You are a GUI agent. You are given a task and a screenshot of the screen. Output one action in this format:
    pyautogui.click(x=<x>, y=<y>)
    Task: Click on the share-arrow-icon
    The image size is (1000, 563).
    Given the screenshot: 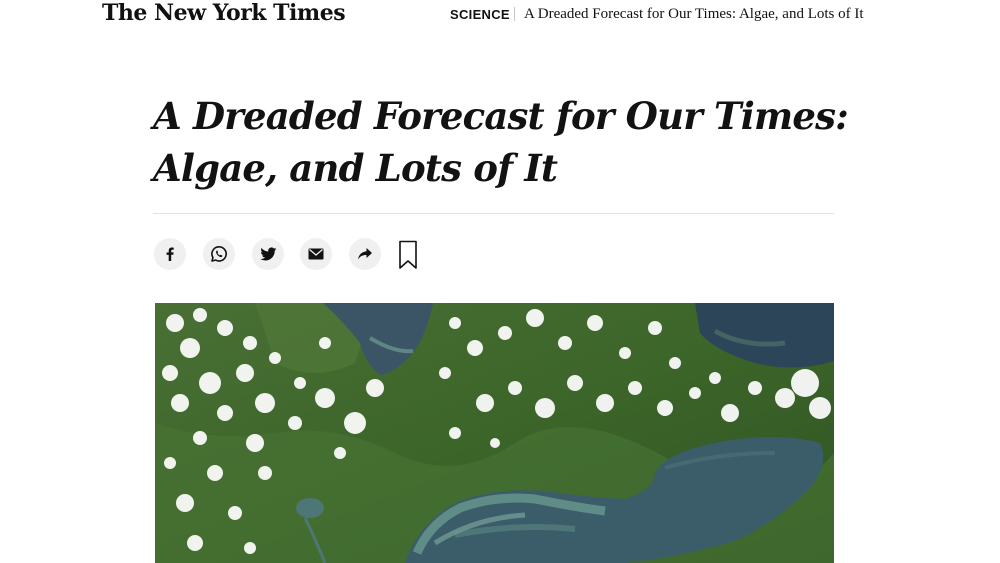 What is the action you would take?
    pyautogui.click(x=365, y=254)
    